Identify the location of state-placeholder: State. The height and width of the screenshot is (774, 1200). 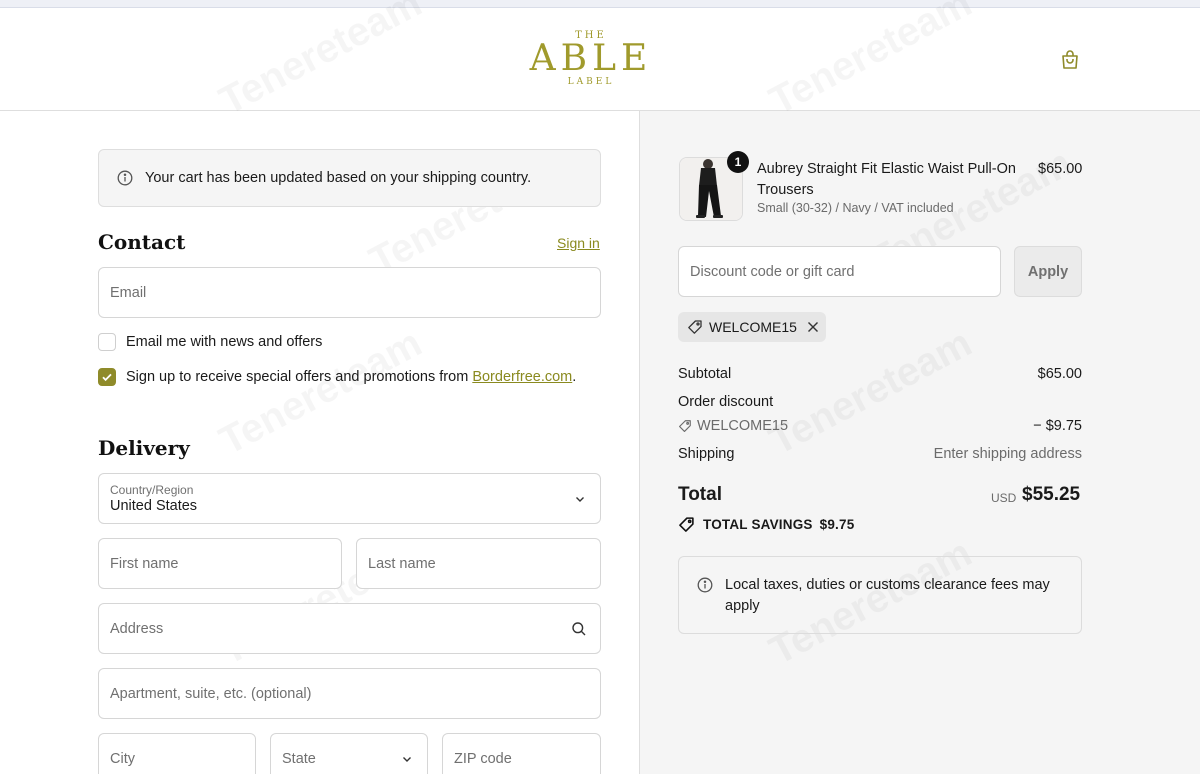
(299, 758).